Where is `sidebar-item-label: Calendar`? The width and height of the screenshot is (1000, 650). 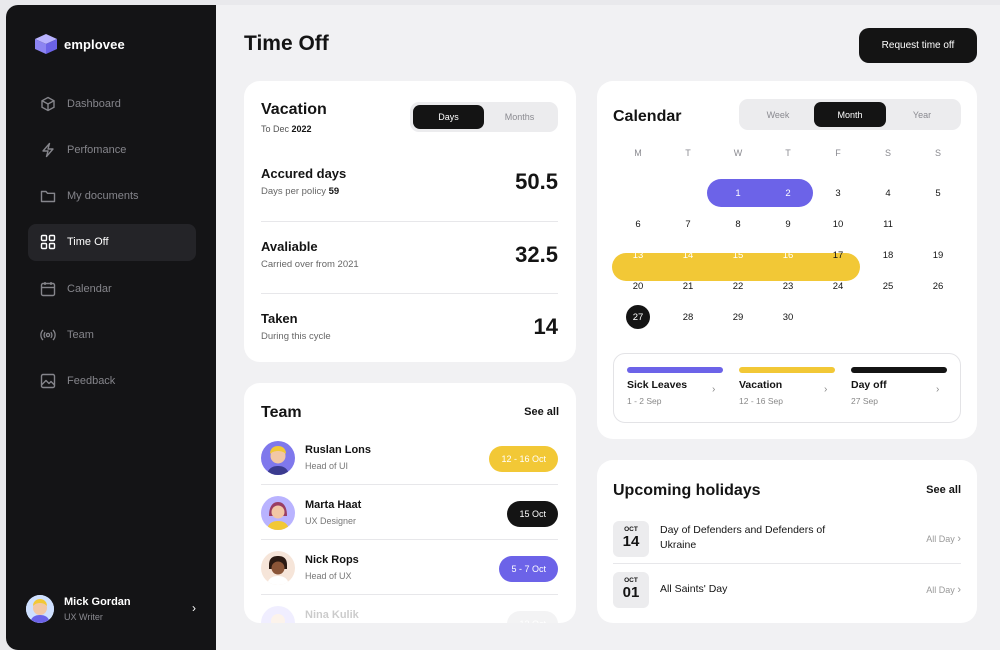 sidebar-item-label: Calendar is located at coordinates (89, 288).